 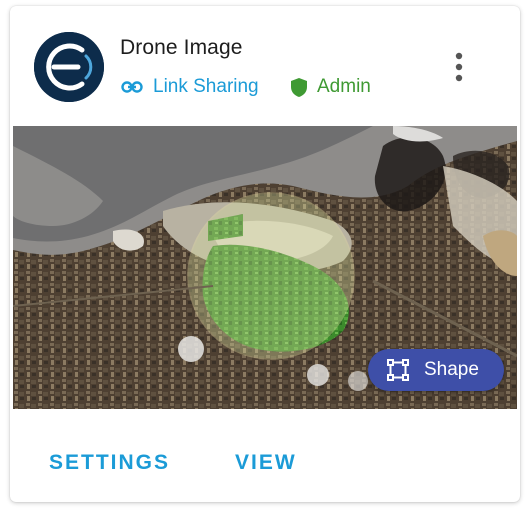 What do you see at coordinates (109, 463) in the screenshot?
I see `settings-button: SETTINGS` at bounding box center [109, 463].